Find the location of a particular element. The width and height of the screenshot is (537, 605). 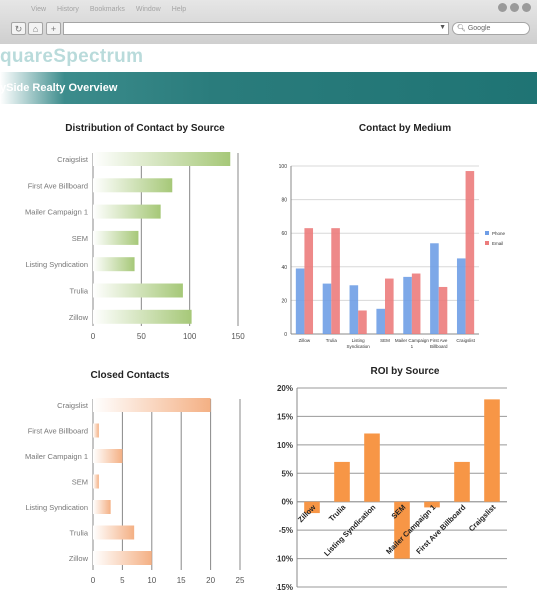

category-label: Syndication is located at coordinates (359, 346).